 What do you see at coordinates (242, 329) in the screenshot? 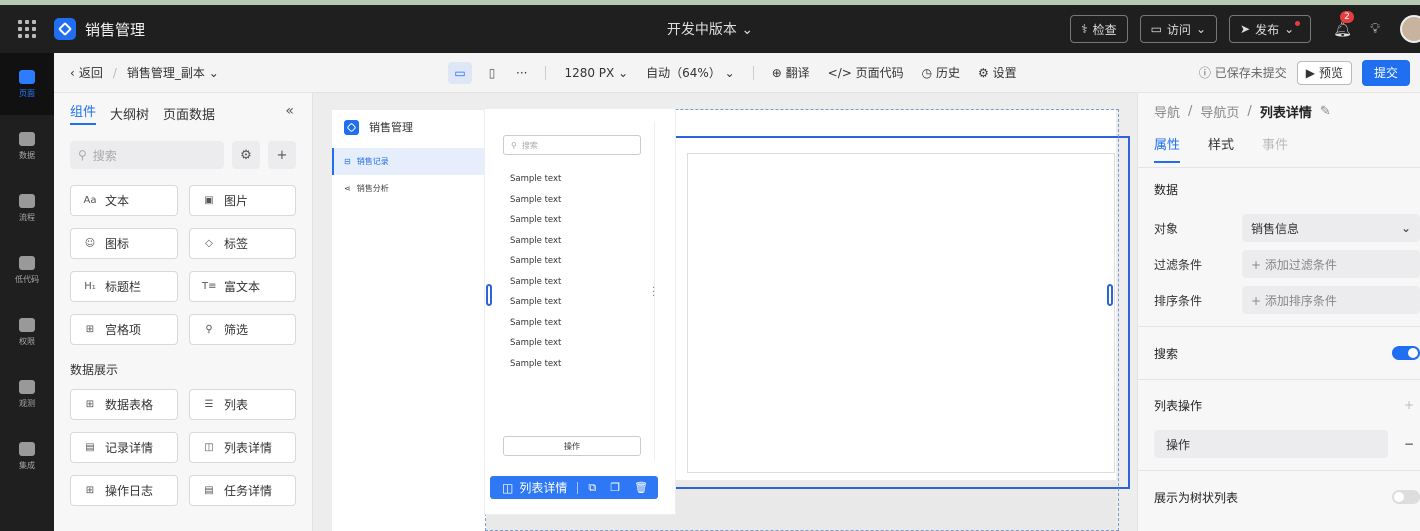
I see `component-filter: ⚲ 筛选` at bounding box center [242, 329].